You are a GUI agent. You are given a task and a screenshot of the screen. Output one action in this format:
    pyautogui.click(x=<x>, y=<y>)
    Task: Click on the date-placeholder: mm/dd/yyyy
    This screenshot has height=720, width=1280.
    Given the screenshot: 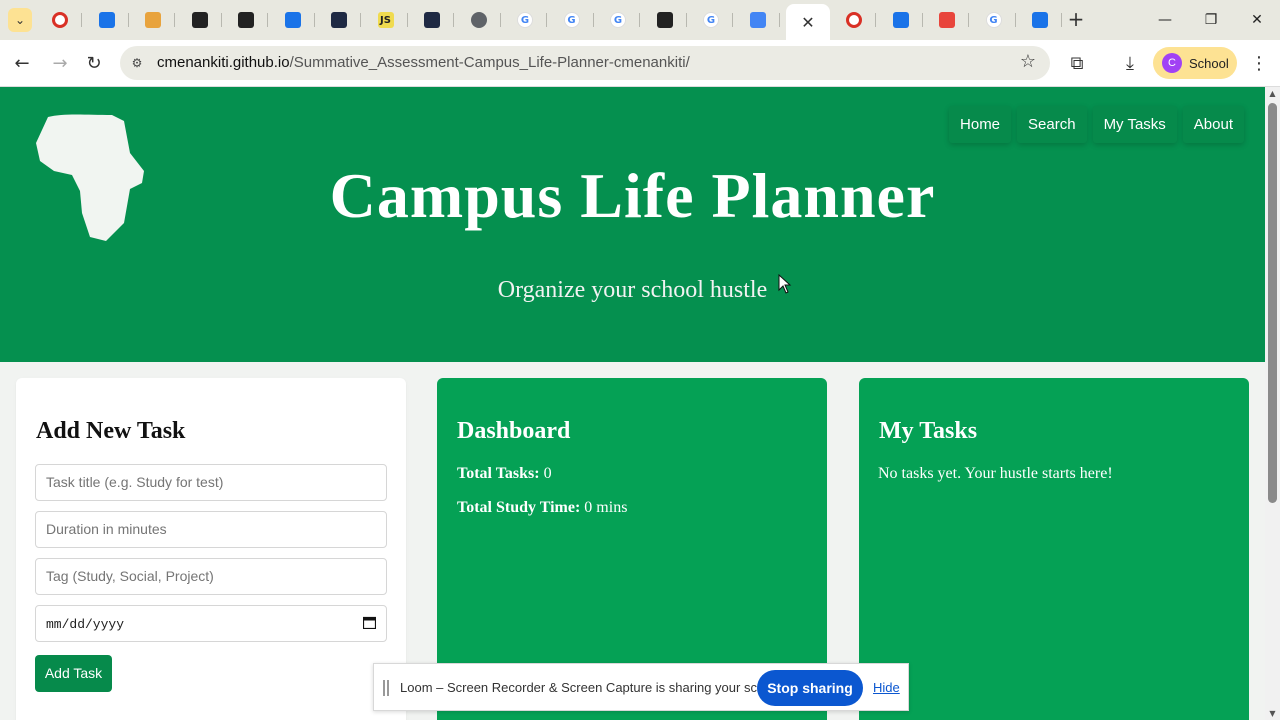 What is the action you would take?
    pyautogui.click(x=85, y=624)
    